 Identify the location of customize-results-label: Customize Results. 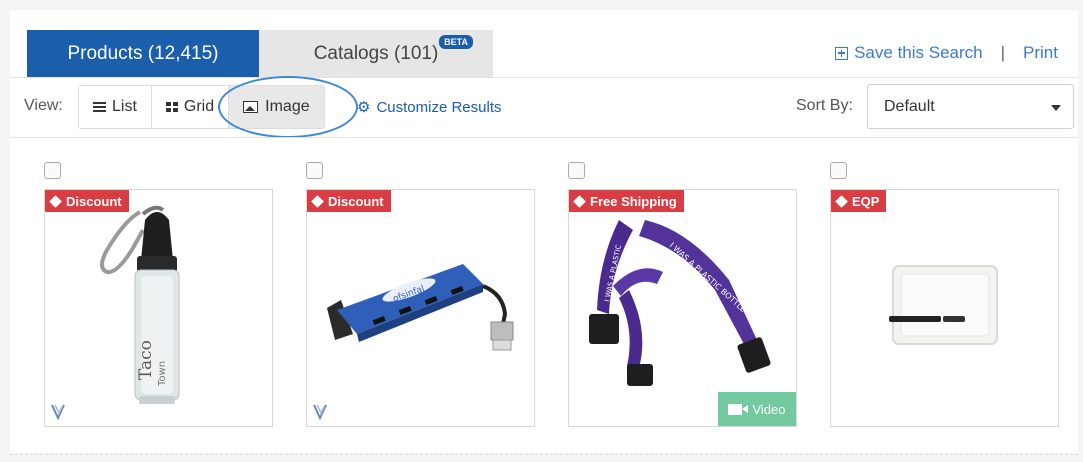
(439, 107).